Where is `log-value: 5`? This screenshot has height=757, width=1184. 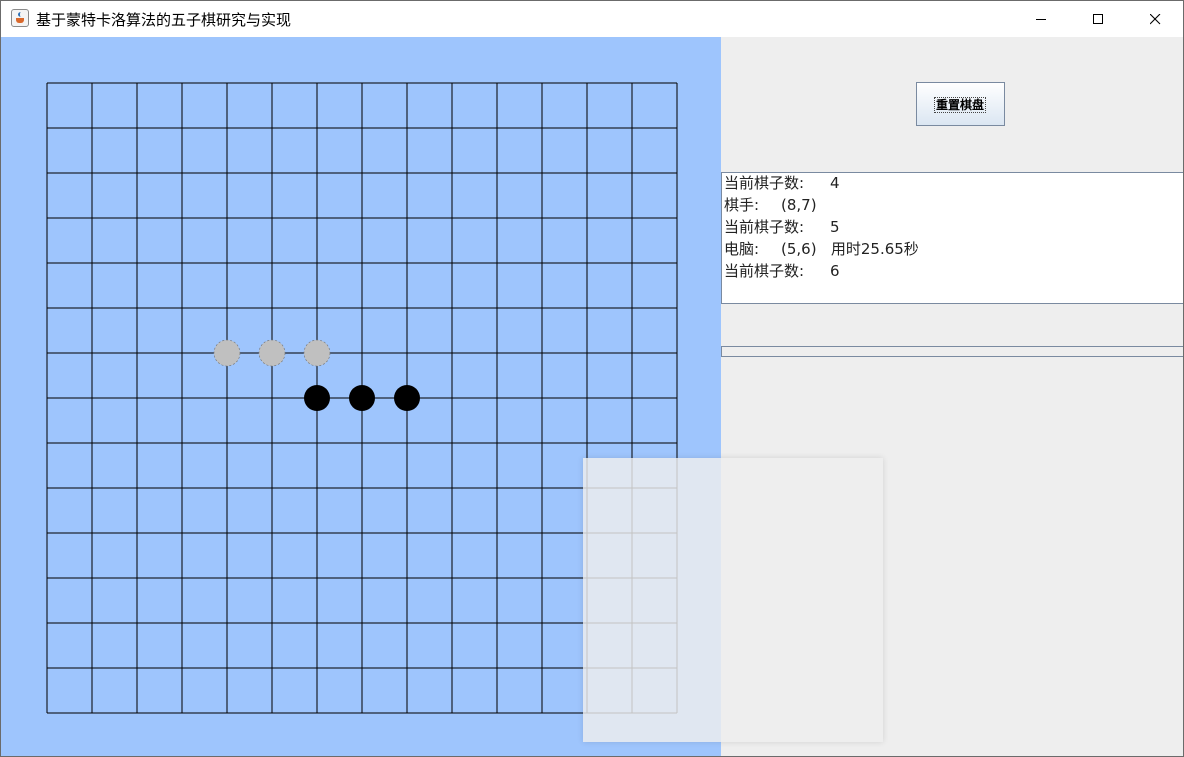 log-value: 5 is located at coordinates (835, 227).